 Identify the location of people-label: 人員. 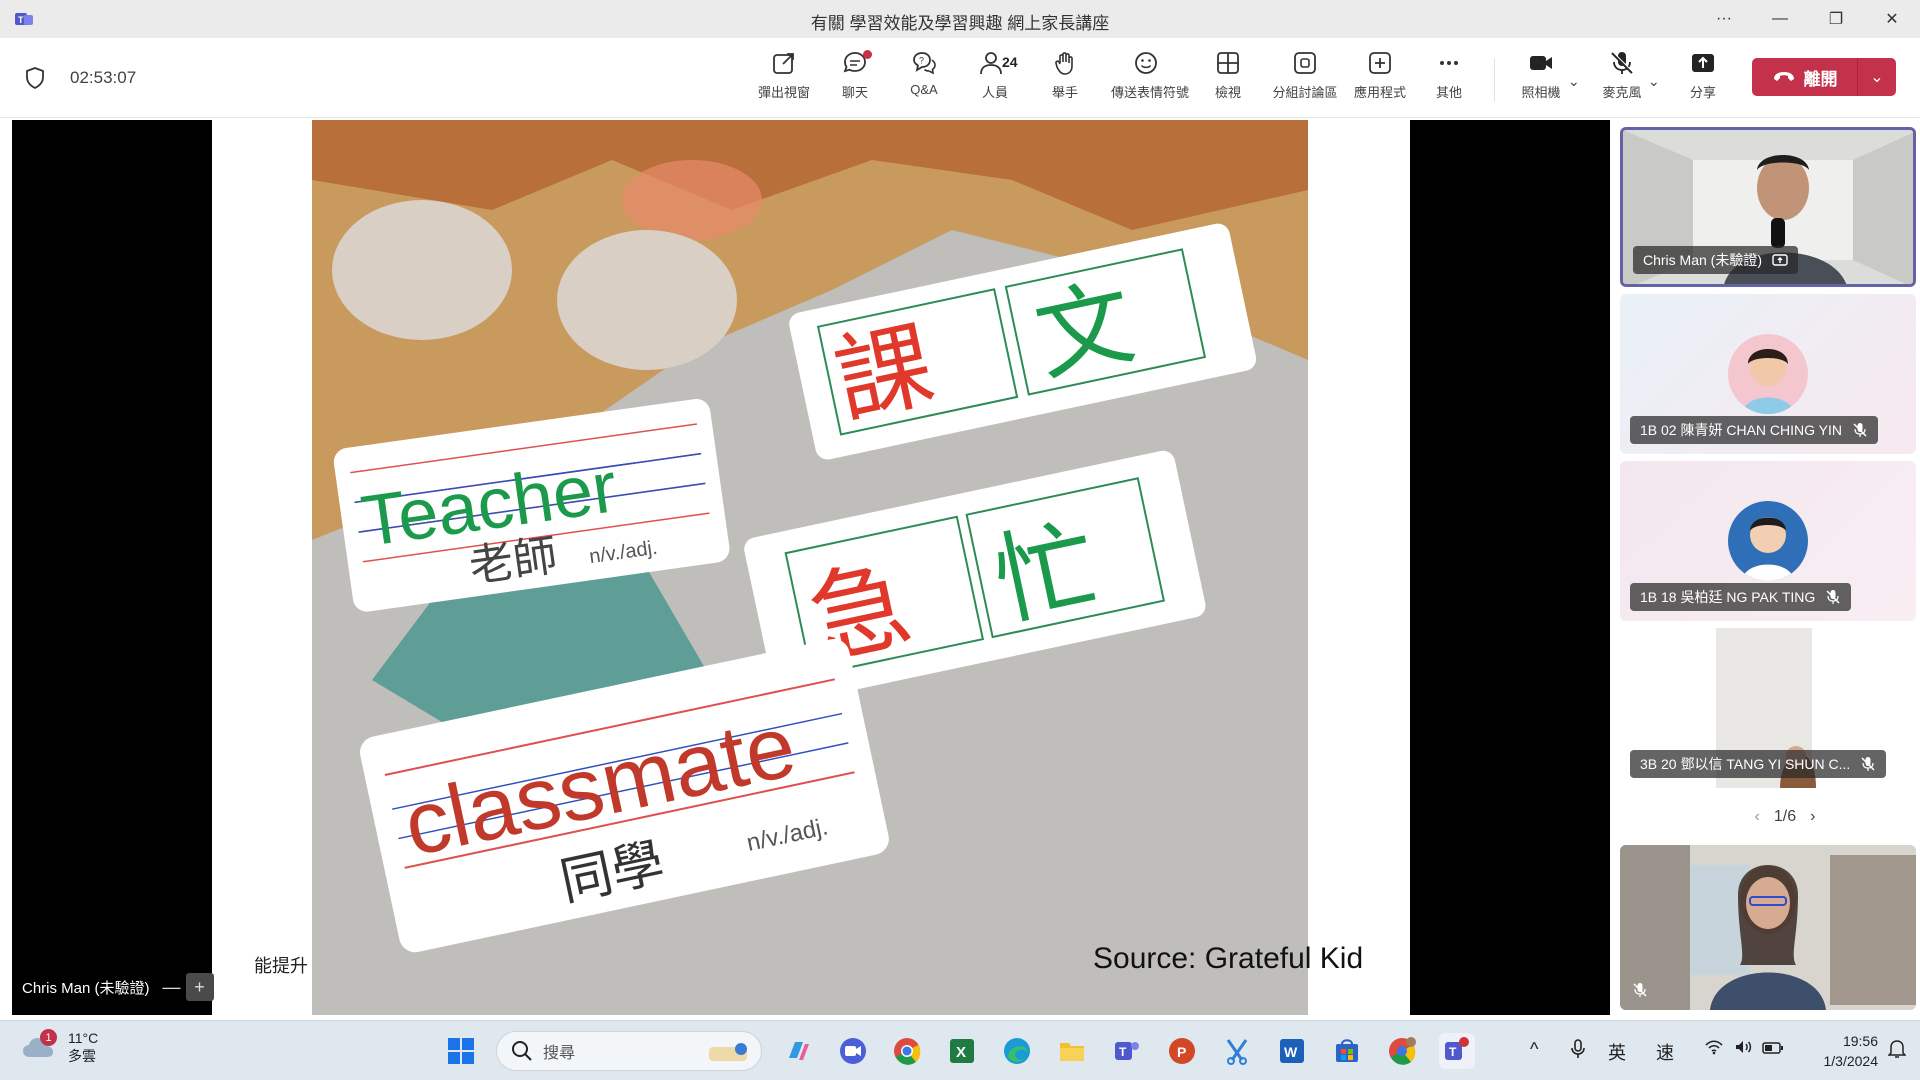
(994, 92).